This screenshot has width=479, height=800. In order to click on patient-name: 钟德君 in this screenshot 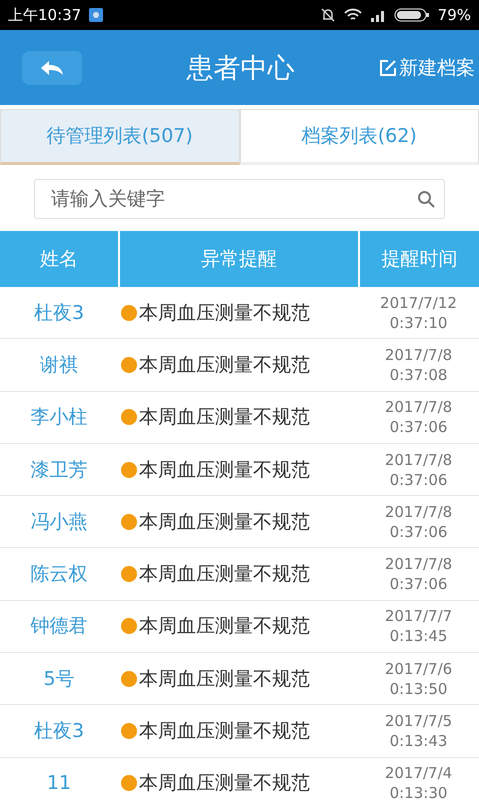, I will do `click(59, 626)`.